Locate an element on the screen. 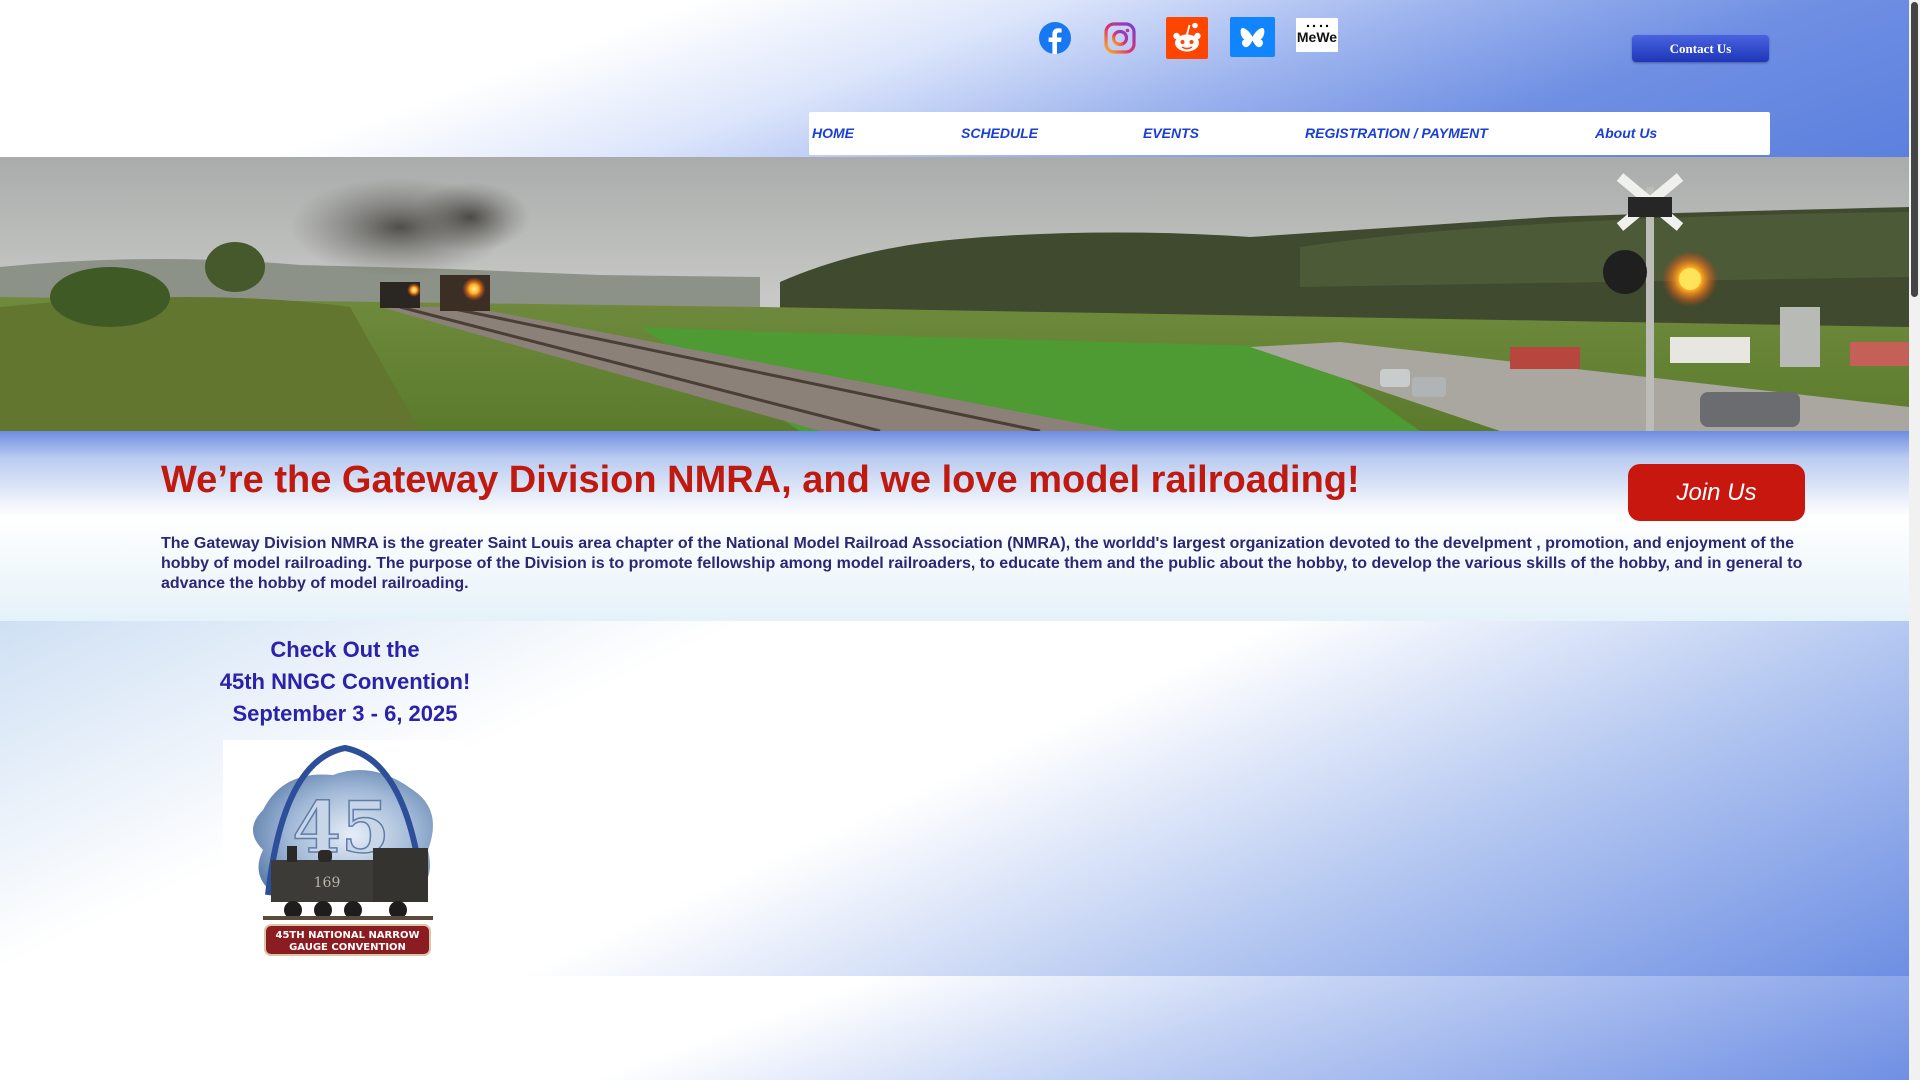 This screenshot has height=1080, width=1920. footer-band is located at coordinates (954, 1028).